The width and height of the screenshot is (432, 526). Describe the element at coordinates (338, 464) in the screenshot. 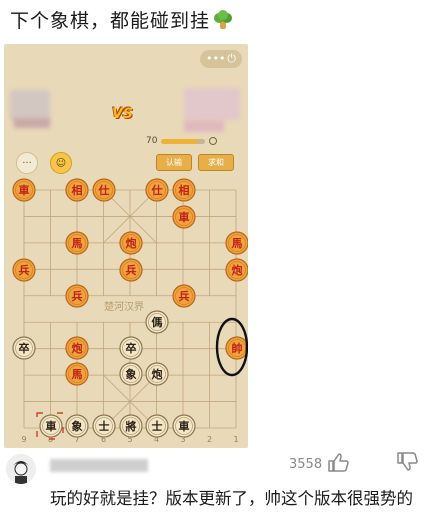

I see `thumbs-up-icon` at that location.